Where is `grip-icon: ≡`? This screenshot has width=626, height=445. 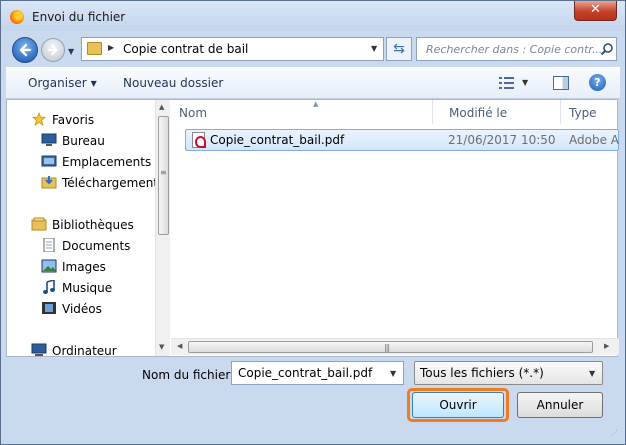 grip-icon: ≡ is located at coordinates (163, 172).